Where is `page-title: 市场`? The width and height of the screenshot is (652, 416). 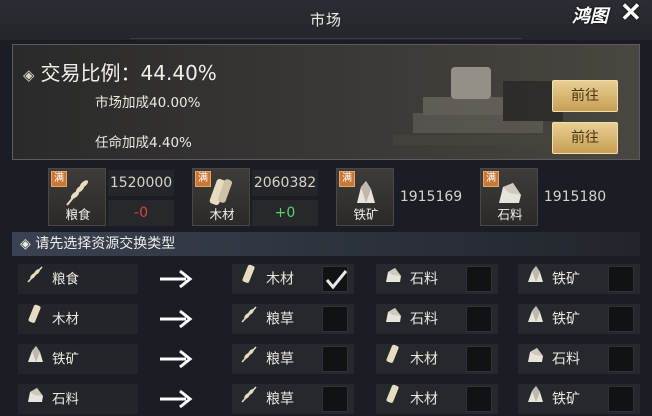
page-title: 市场 is located at coordinates (325, 20).